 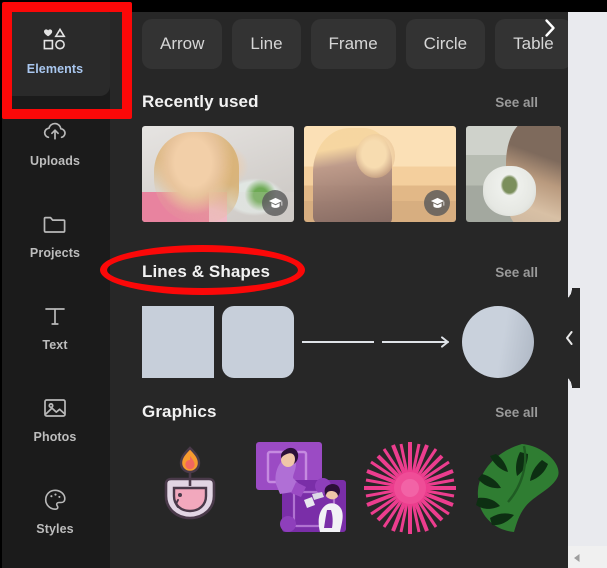 I want to click on section-header-recently-used: Recently used See all, so click(x=340, y=104).